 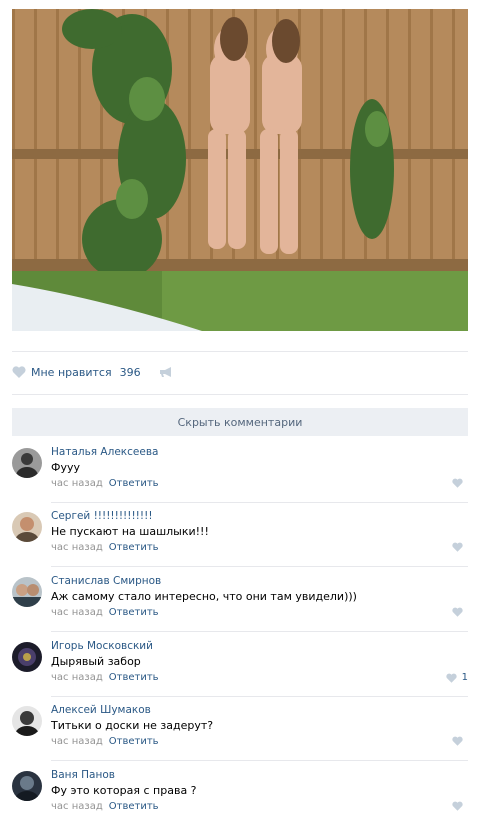 What do you see at coordinates (166, 372) in the screenshot?
I see `share-megaphone-icon` at bounding box center [166, 372].